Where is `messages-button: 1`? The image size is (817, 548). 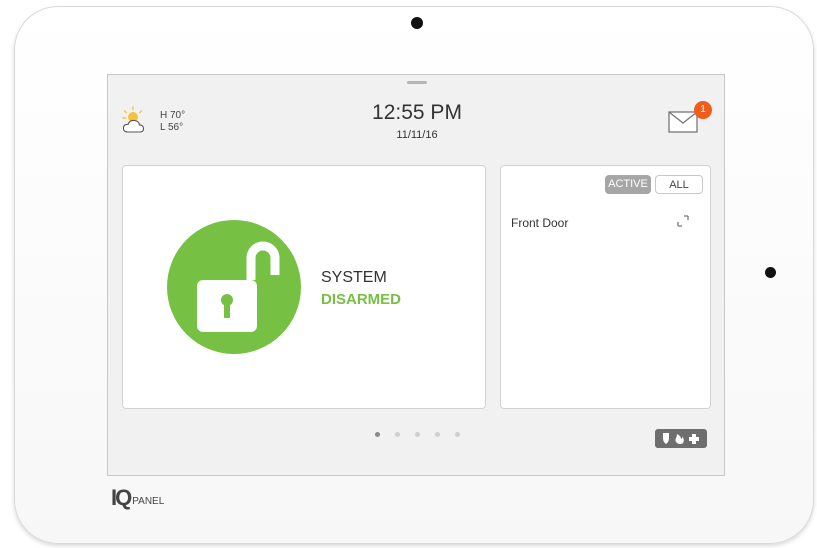 messages-button: 1 is located at coordinates (690, 118).